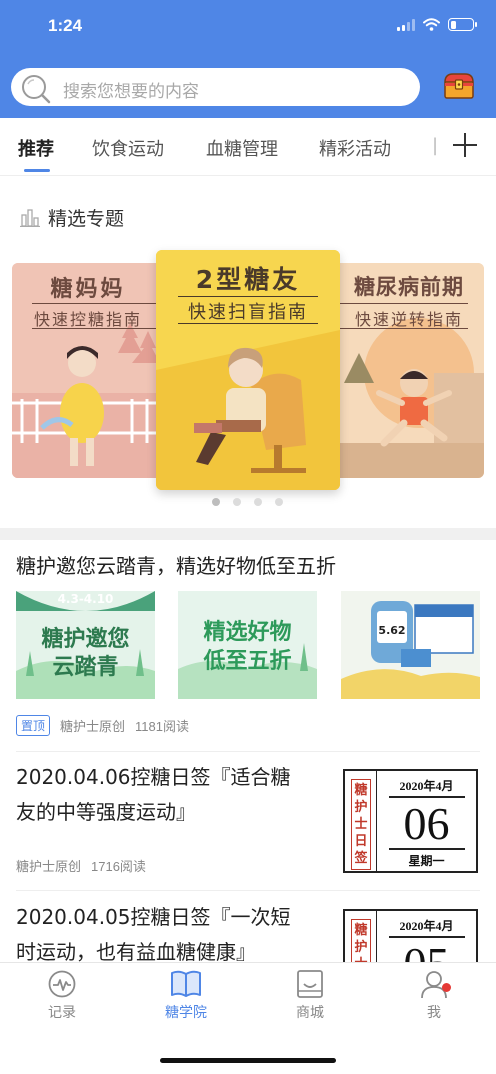  Describe the element at coordinates (310, 984) in the screenshot. I see `shopping-bag-icon` at that location.